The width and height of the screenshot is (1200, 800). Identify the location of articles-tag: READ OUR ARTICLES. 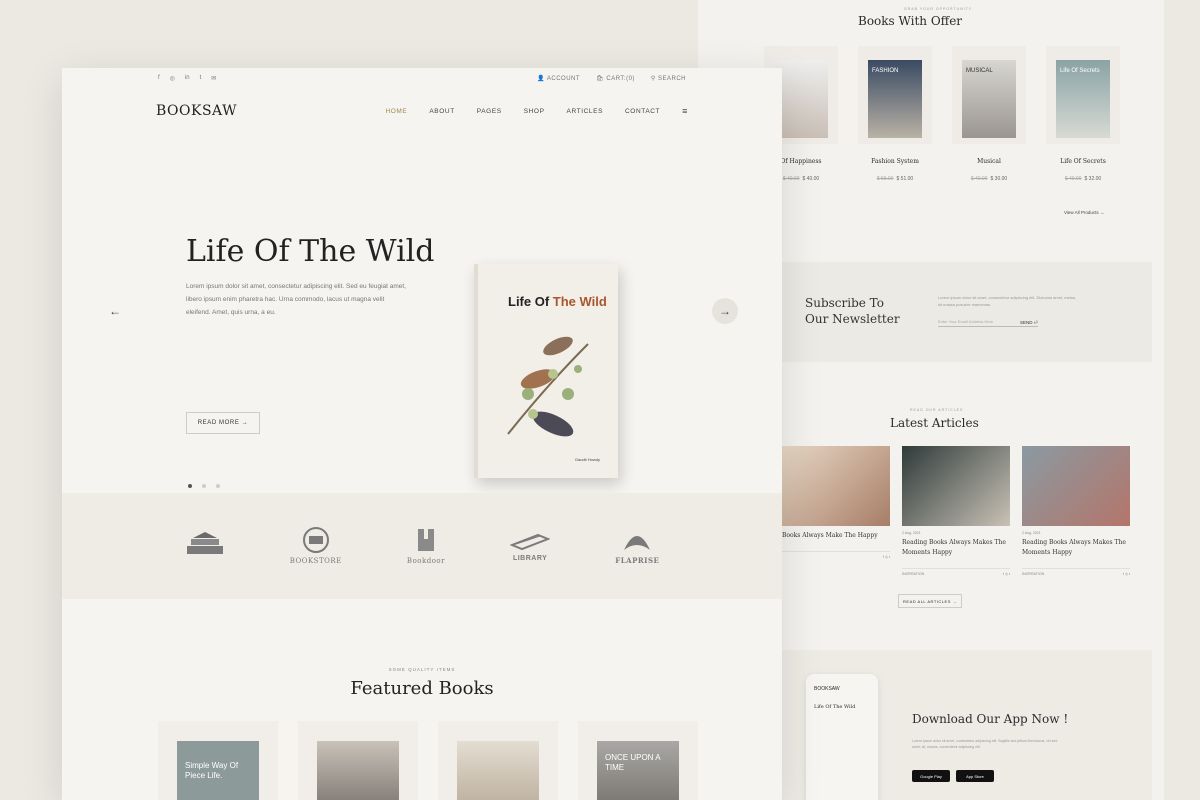
(937, 410).